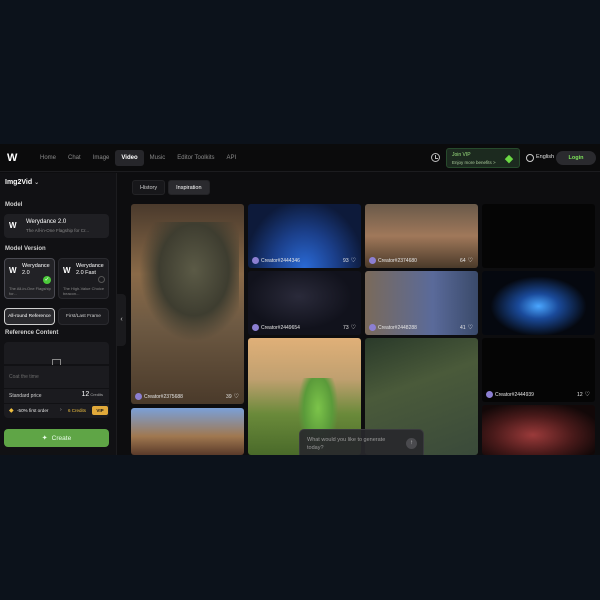 This screenshot has height=600, width=600. Describe the element at coordinates (44, 438) in the screenshot. I see `sparkle-icon: ✦` at that location.